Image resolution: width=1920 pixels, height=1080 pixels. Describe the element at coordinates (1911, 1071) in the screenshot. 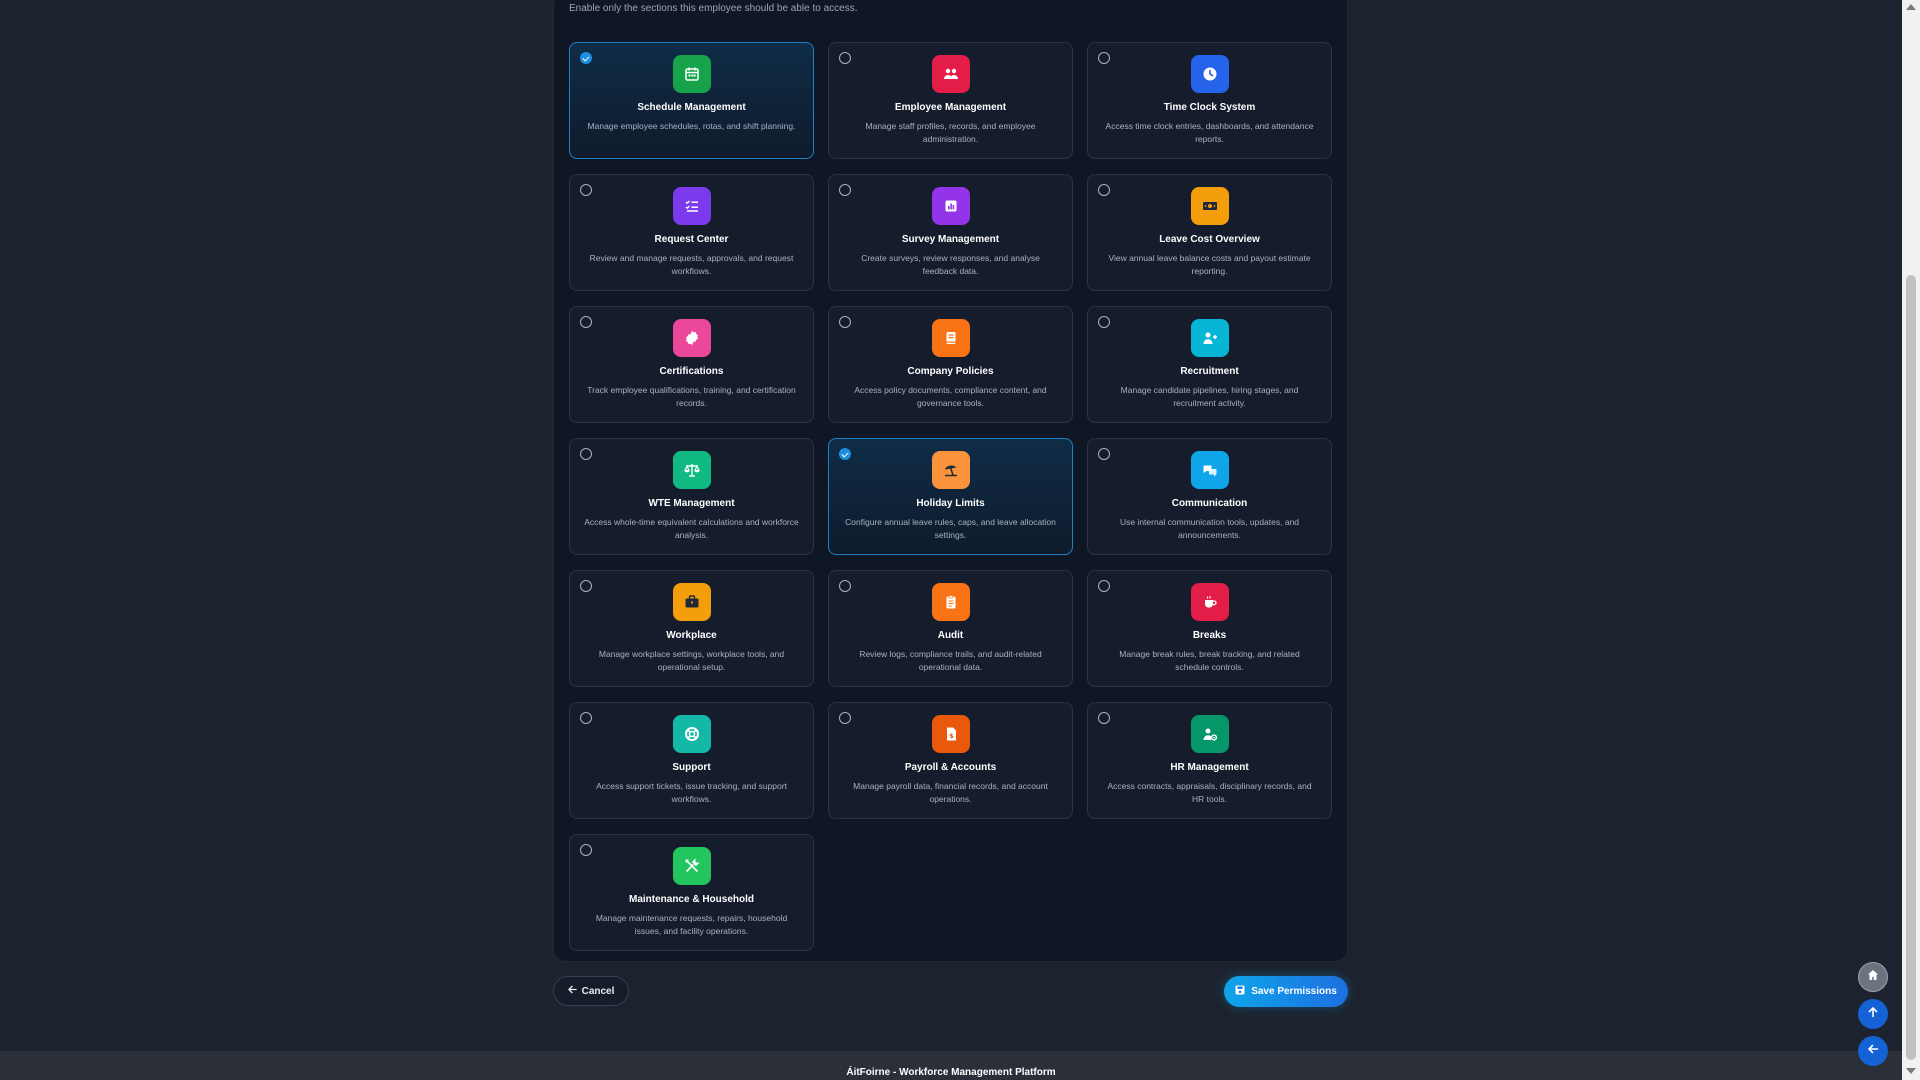

I see `scroll-down-arrow` at that location.